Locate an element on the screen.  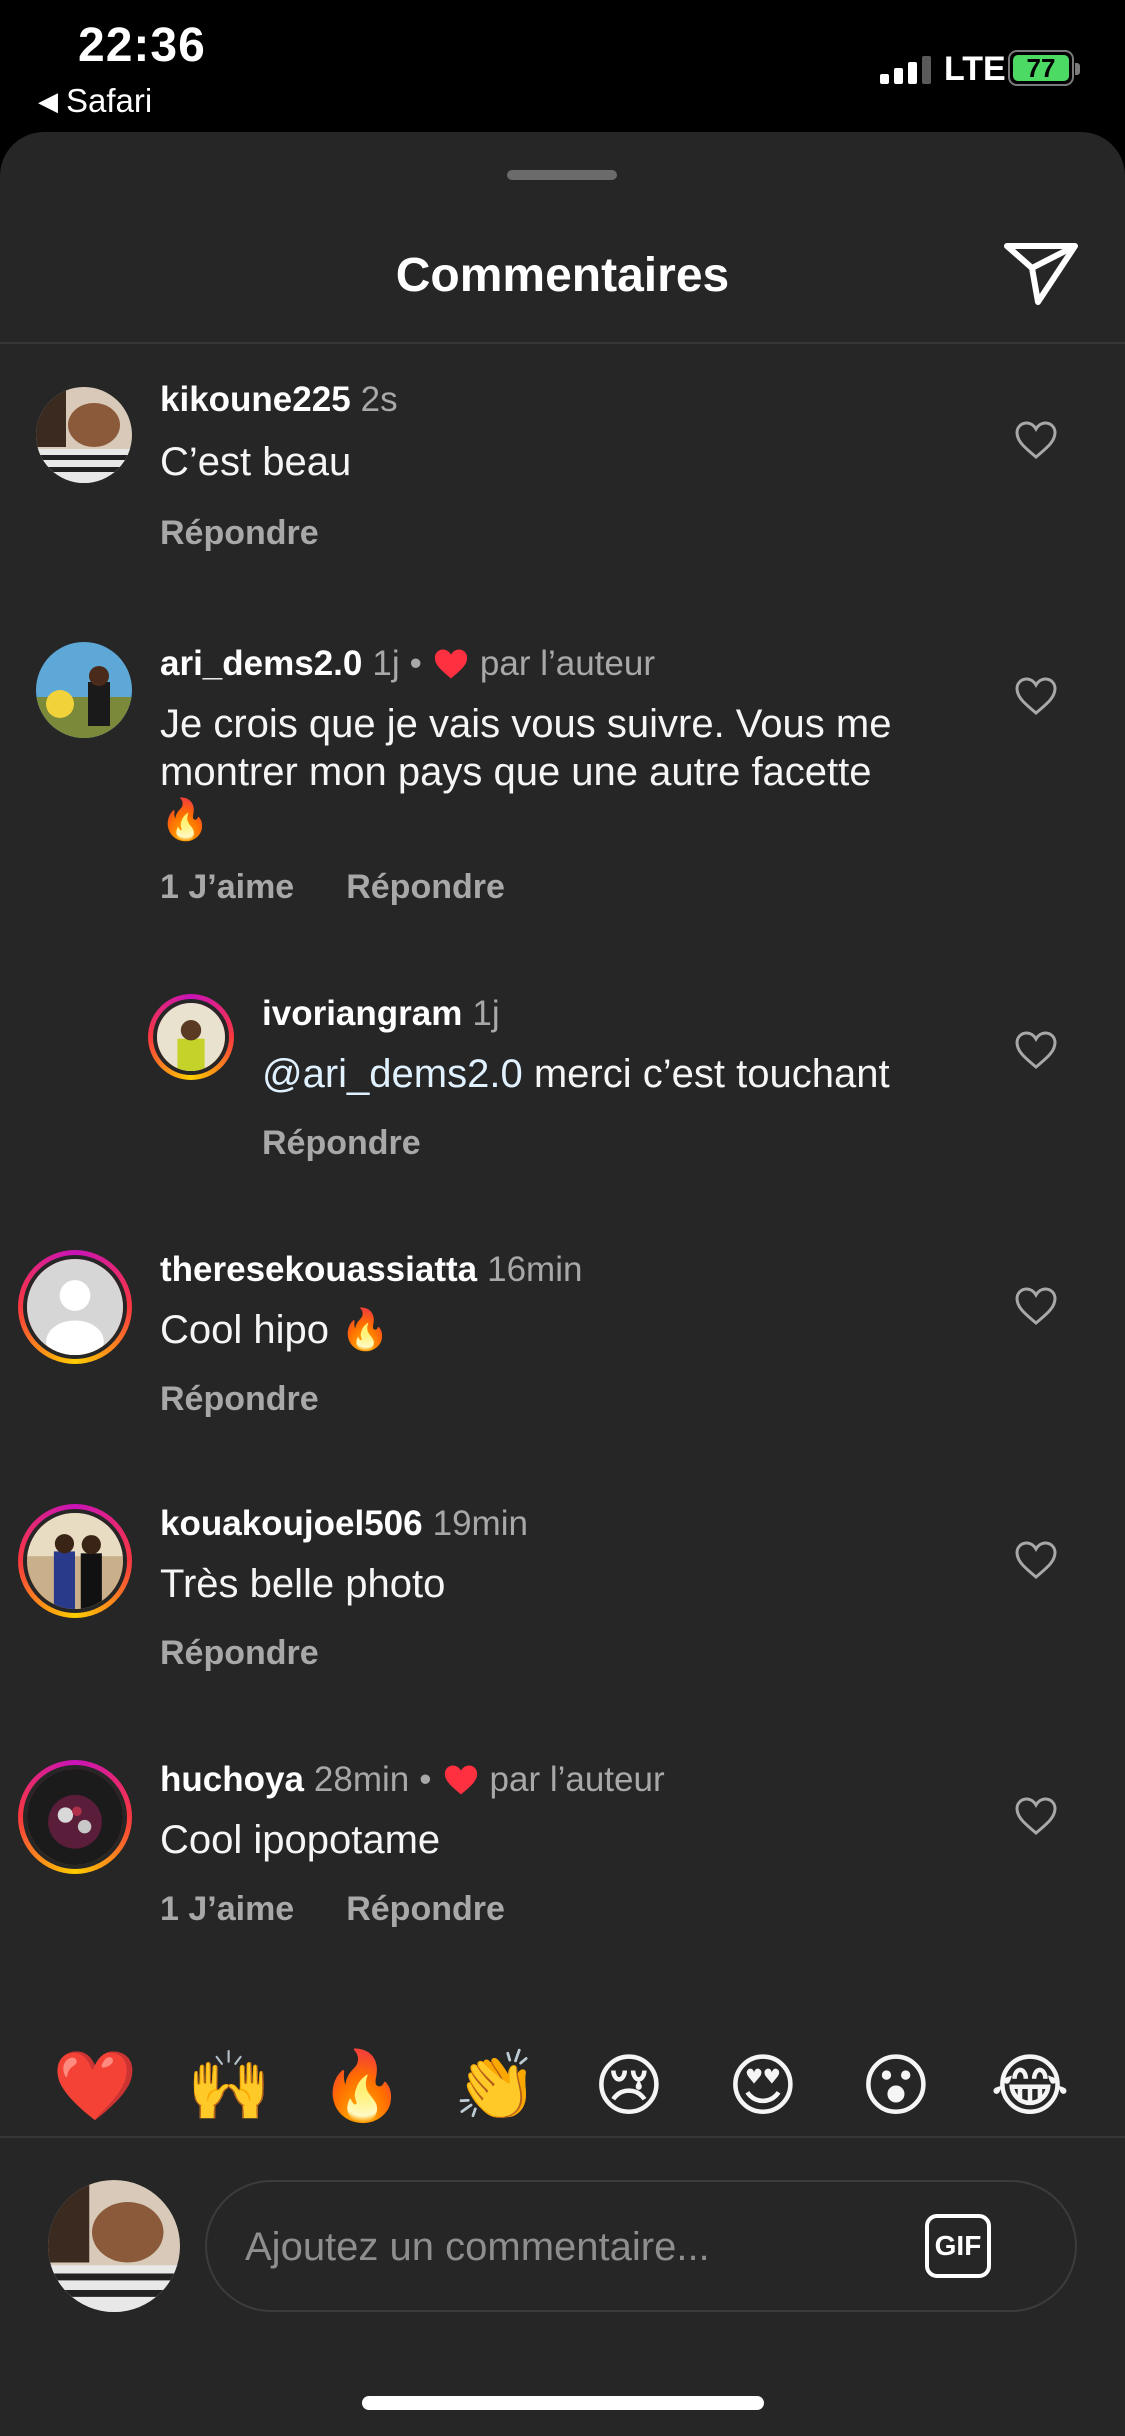
sheet-grabber-handle is located at coordinates (562, 175).